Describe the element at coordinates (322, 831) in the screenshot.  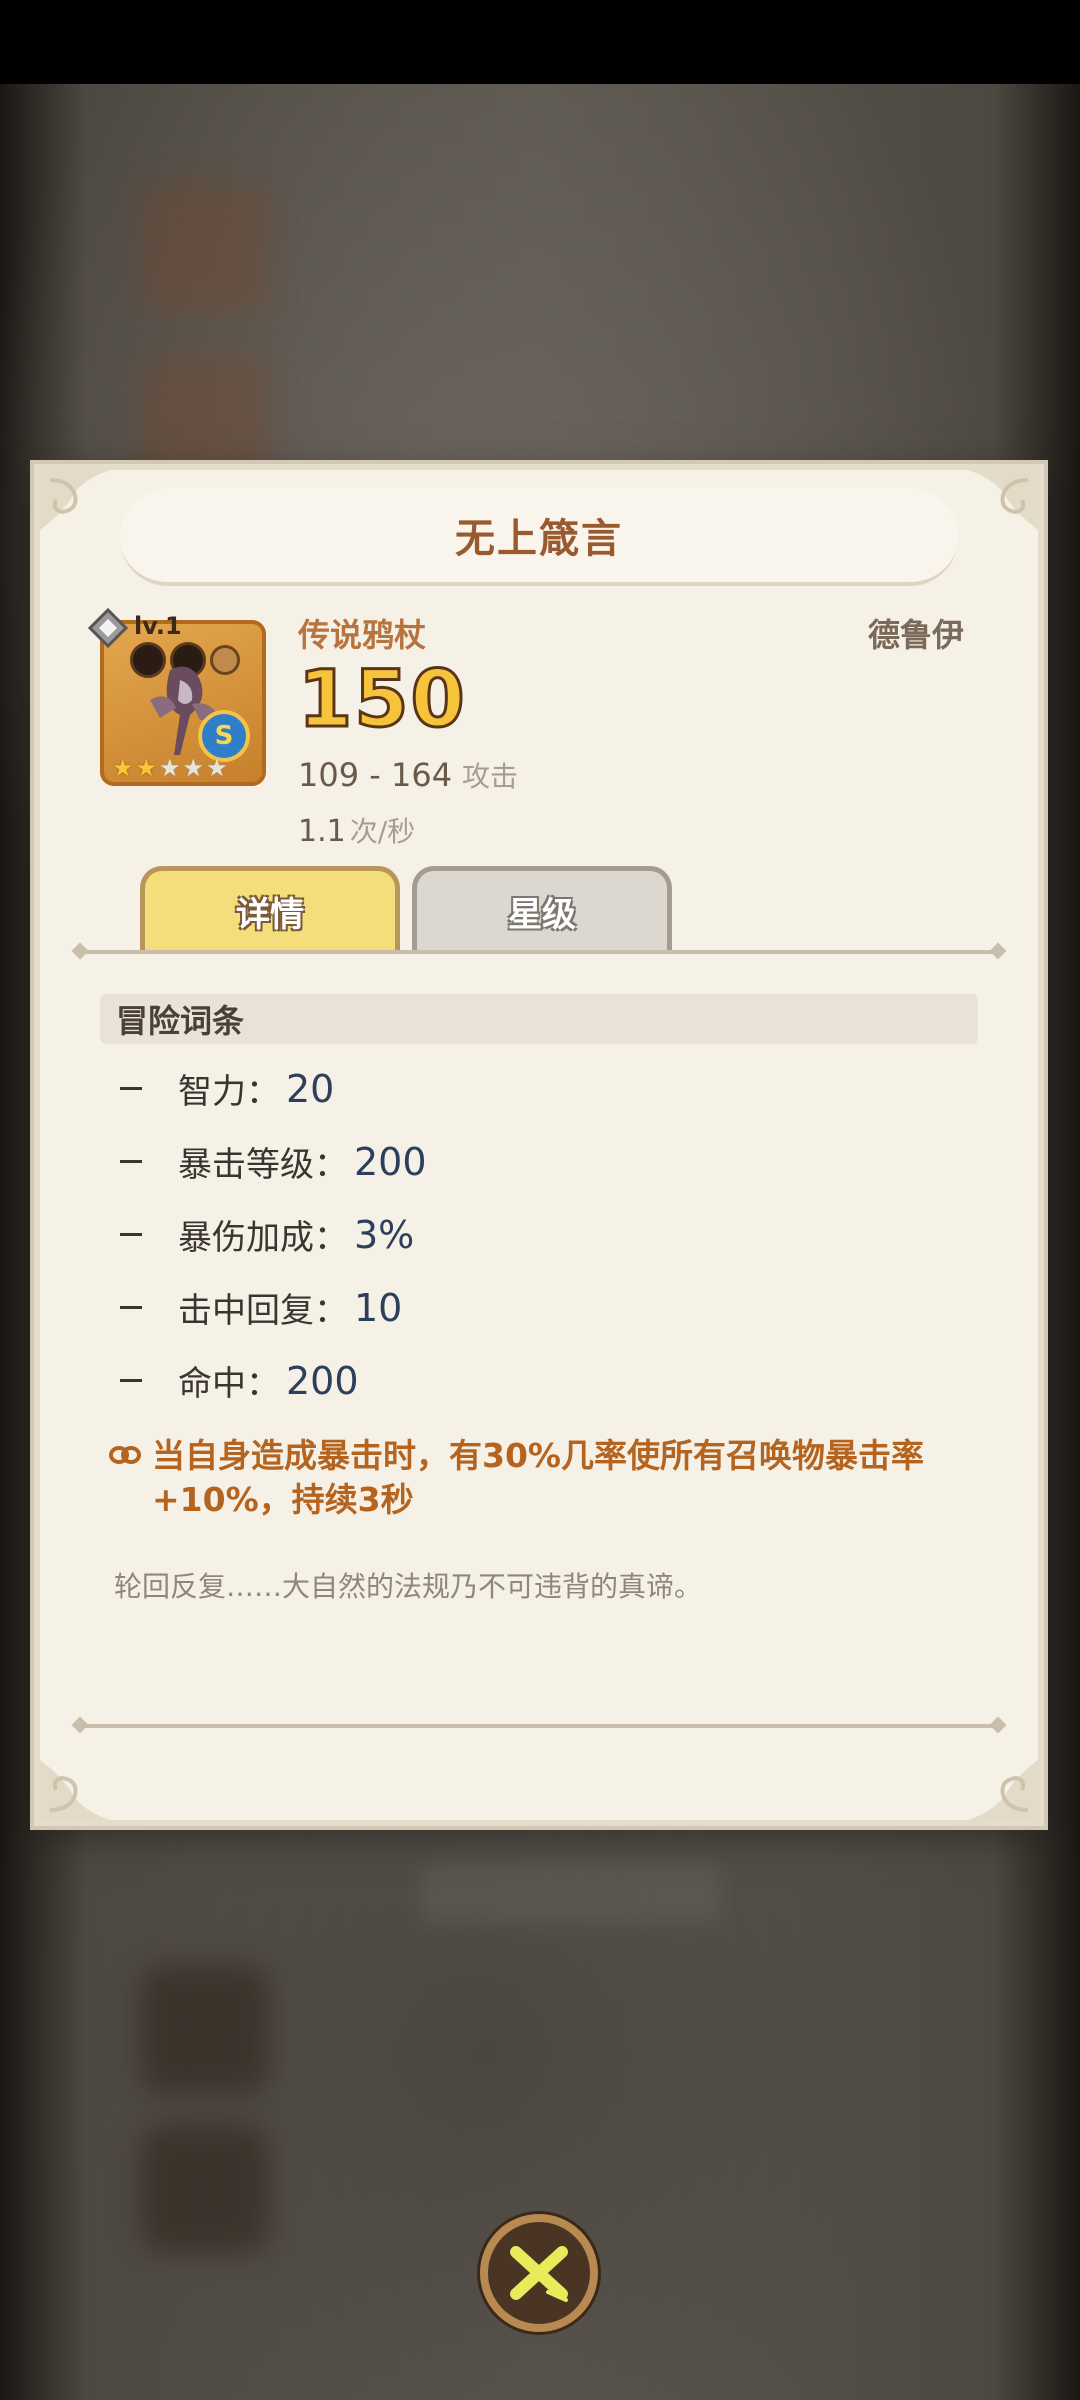
I see `attack-speed-value: 1.1` at that location.